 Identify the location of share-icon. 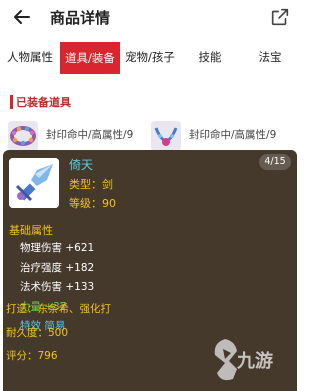
(280, 17).